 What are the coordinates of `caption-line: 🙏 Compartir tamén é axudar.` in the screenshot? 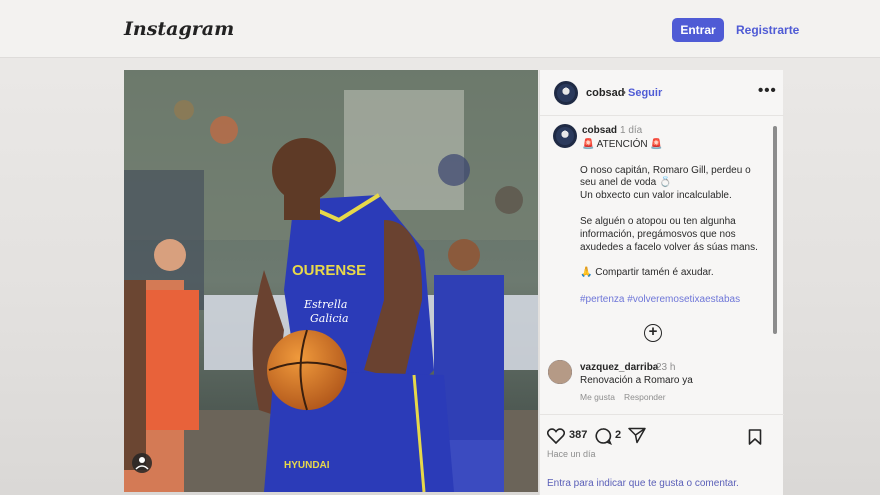 It's located at (647, 272).